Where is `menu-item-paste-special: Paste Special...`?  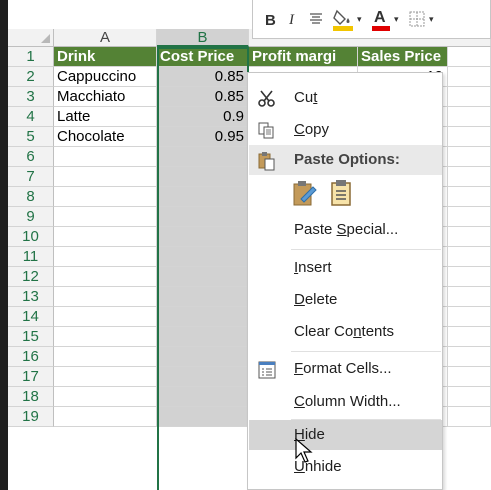
menu-item-paste-special: Paste Special... is located at coordinates (345, 230).